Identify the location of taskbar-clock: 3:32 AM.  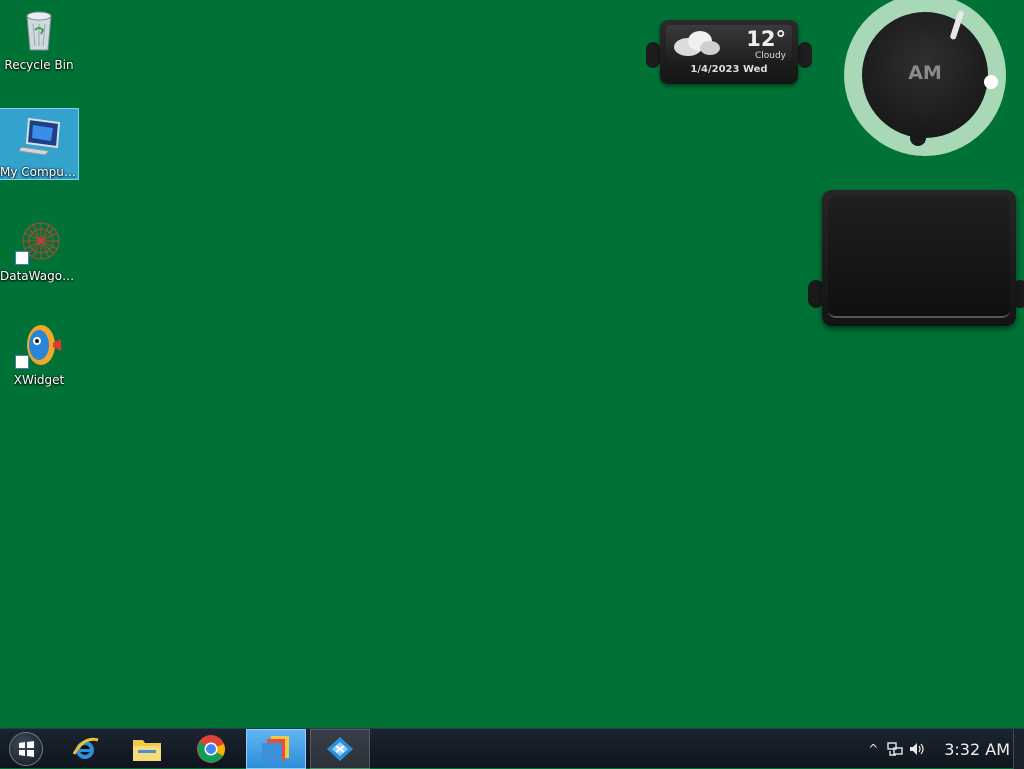
(977, 749).